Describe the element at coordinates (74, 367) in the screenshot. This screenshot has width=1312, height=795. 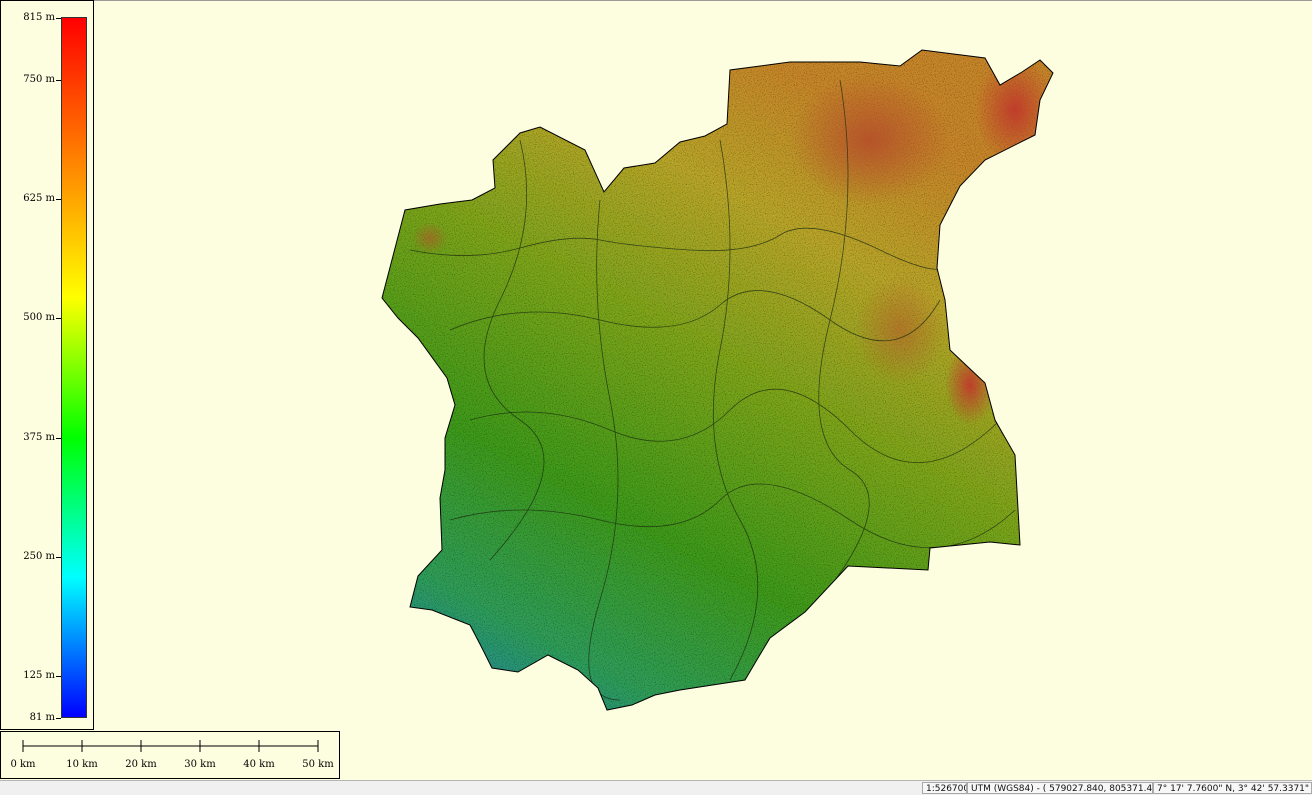
I see `elevation-color-ramp` at that location.